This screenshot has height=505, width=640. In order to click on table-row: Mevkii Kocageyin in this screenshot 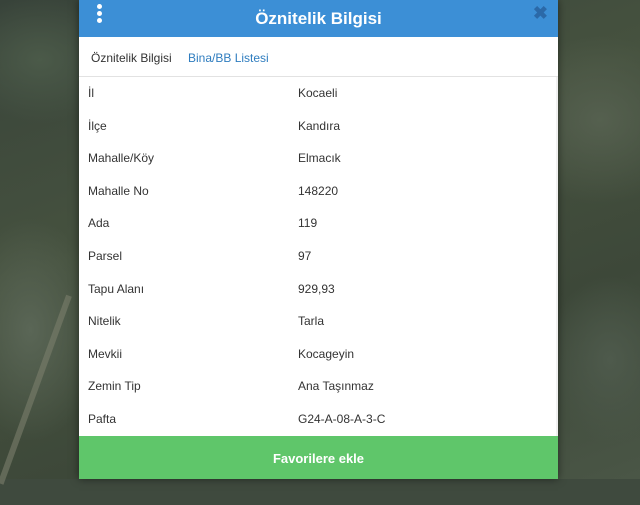, I will do `click(318, 354)`.